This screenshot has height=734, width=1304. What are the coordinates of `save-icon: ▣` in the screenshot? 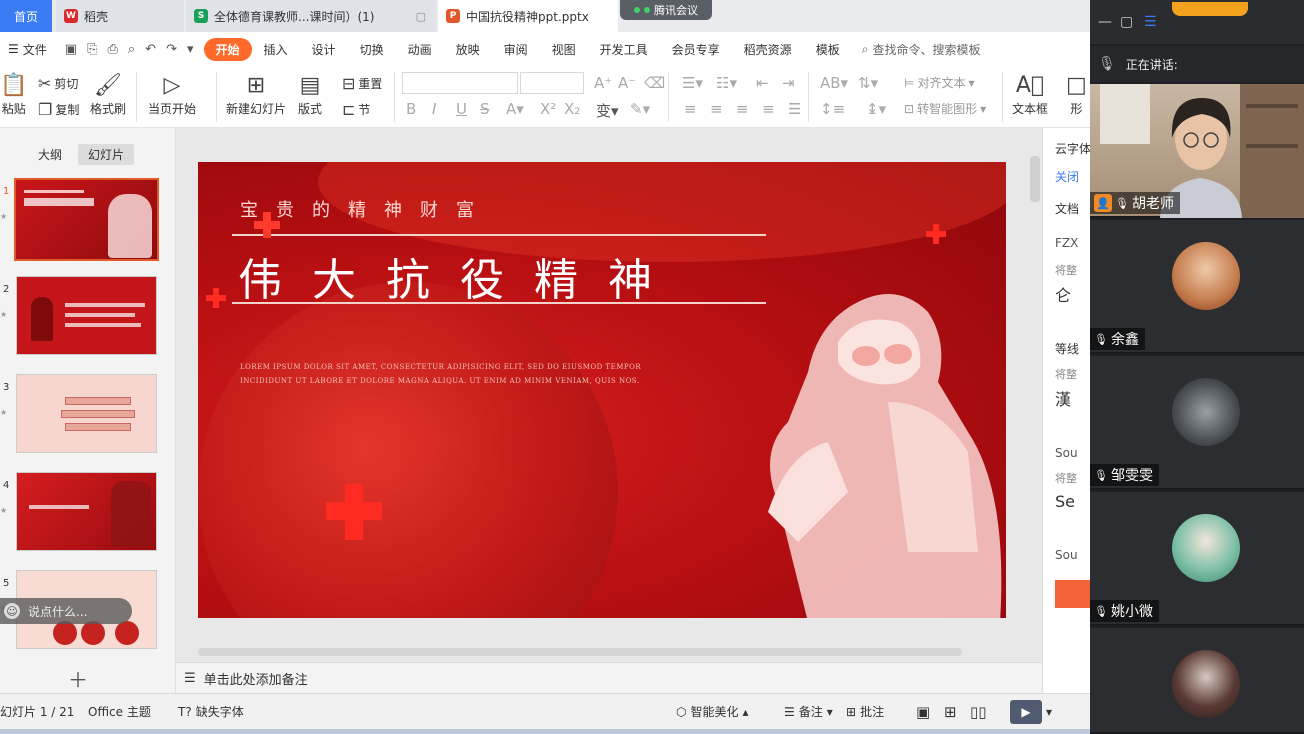 It's located at (71, 49).